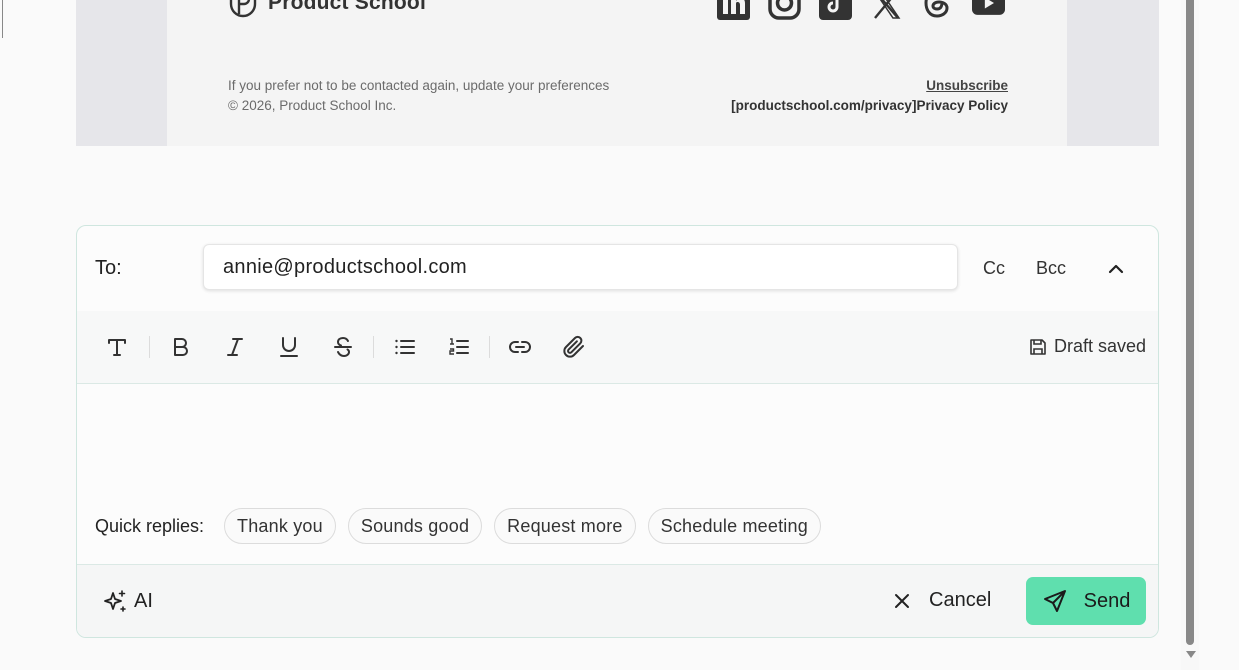 The height and width of the screenshot is (670, 1239). What do you see at coordinates (280, 526) in the screenshot?
I see `quick-reply-chip: Thank you` at bounding box center [280, 526].